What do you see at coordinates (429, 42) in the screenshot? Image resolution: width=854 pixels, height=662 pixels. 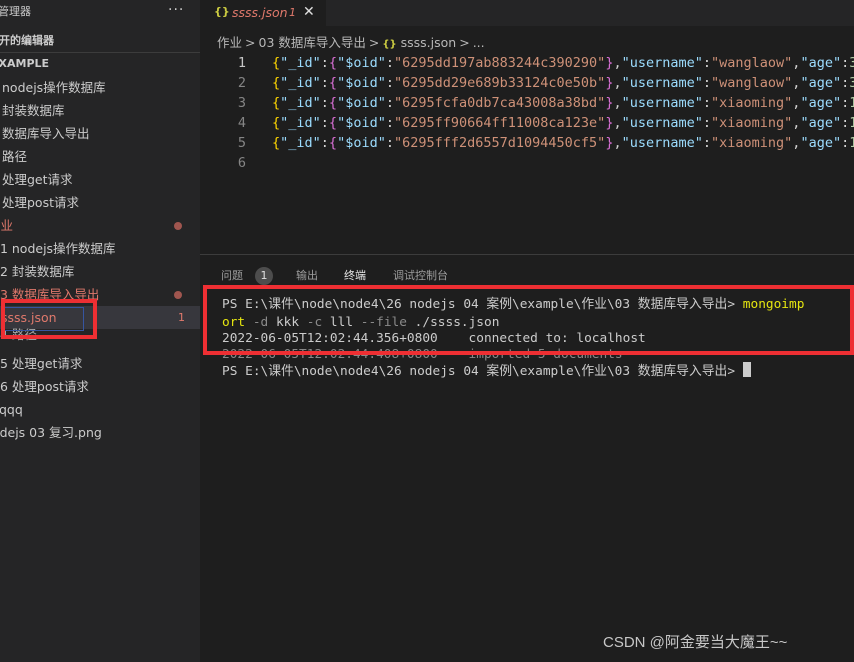 I see `breadcrumb-item: ssss.json` at bounding box center [429, 42].